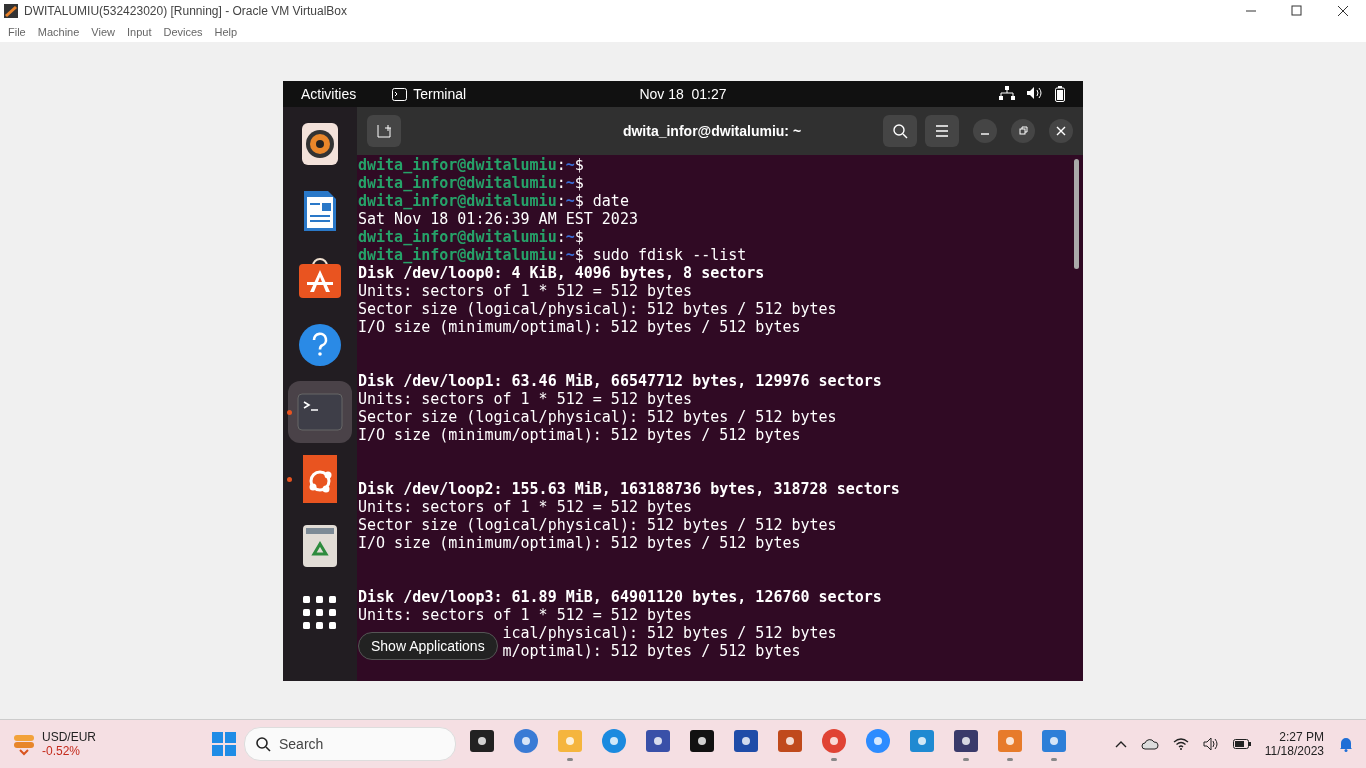  I want to click on menu-item: File, so click(17, 32).